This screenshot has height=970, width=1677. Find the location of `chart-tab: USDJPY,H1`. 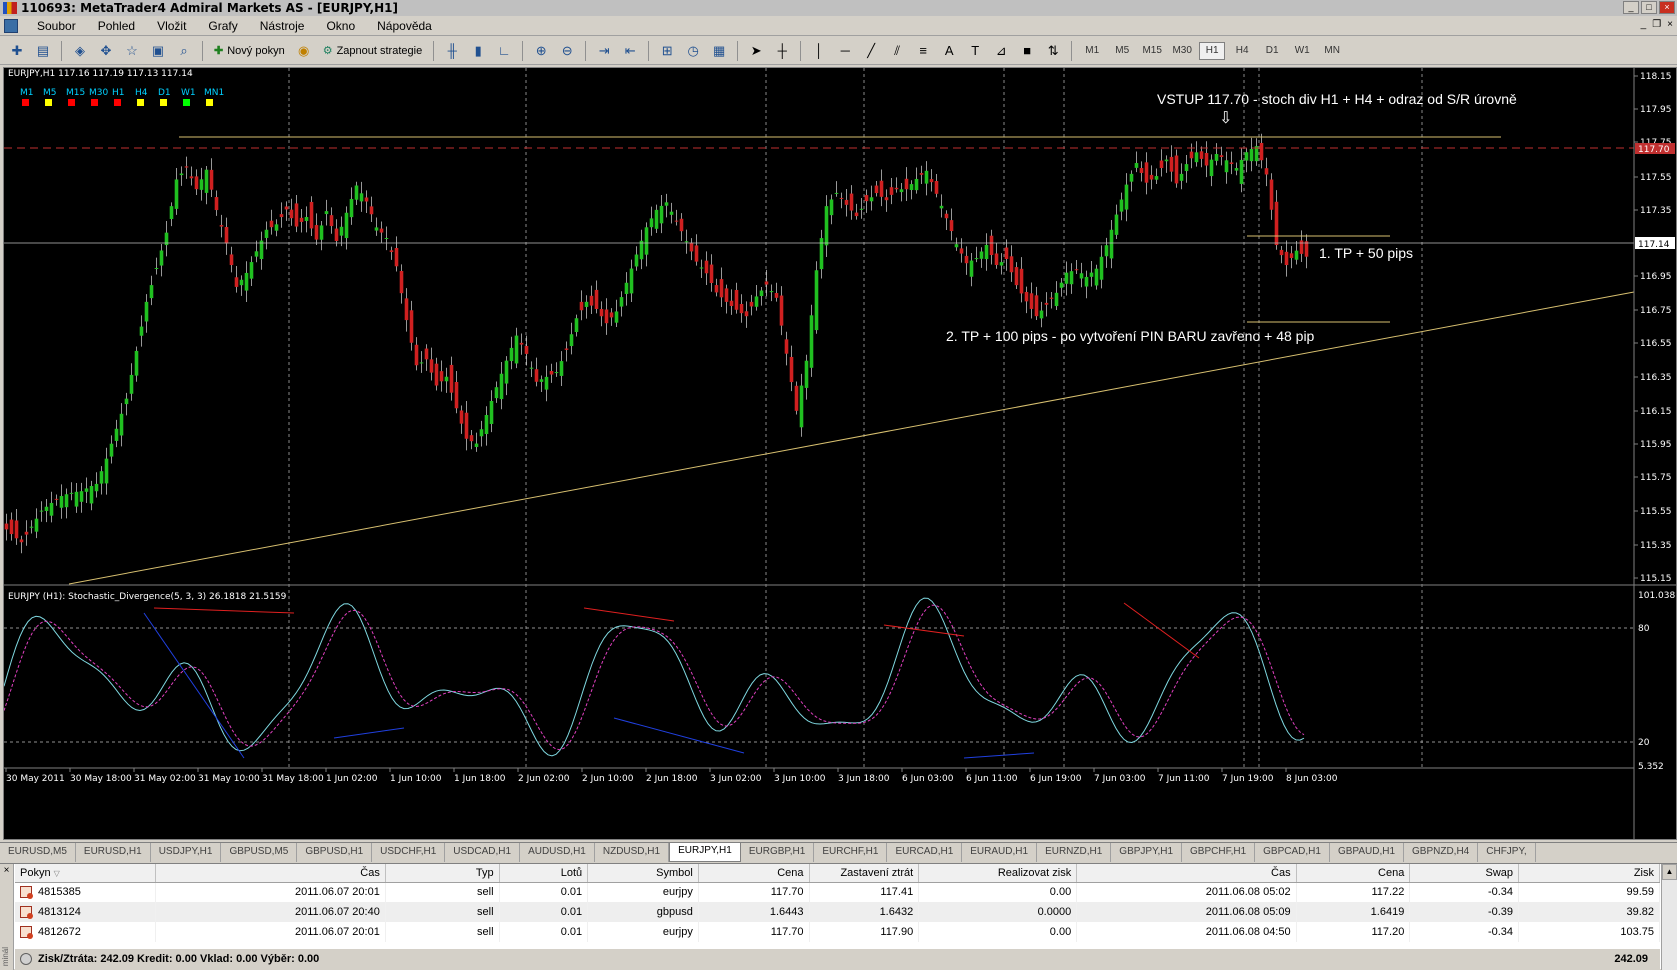

chart-tab: USDJPY,H1 is located at coordinates (186, 852).